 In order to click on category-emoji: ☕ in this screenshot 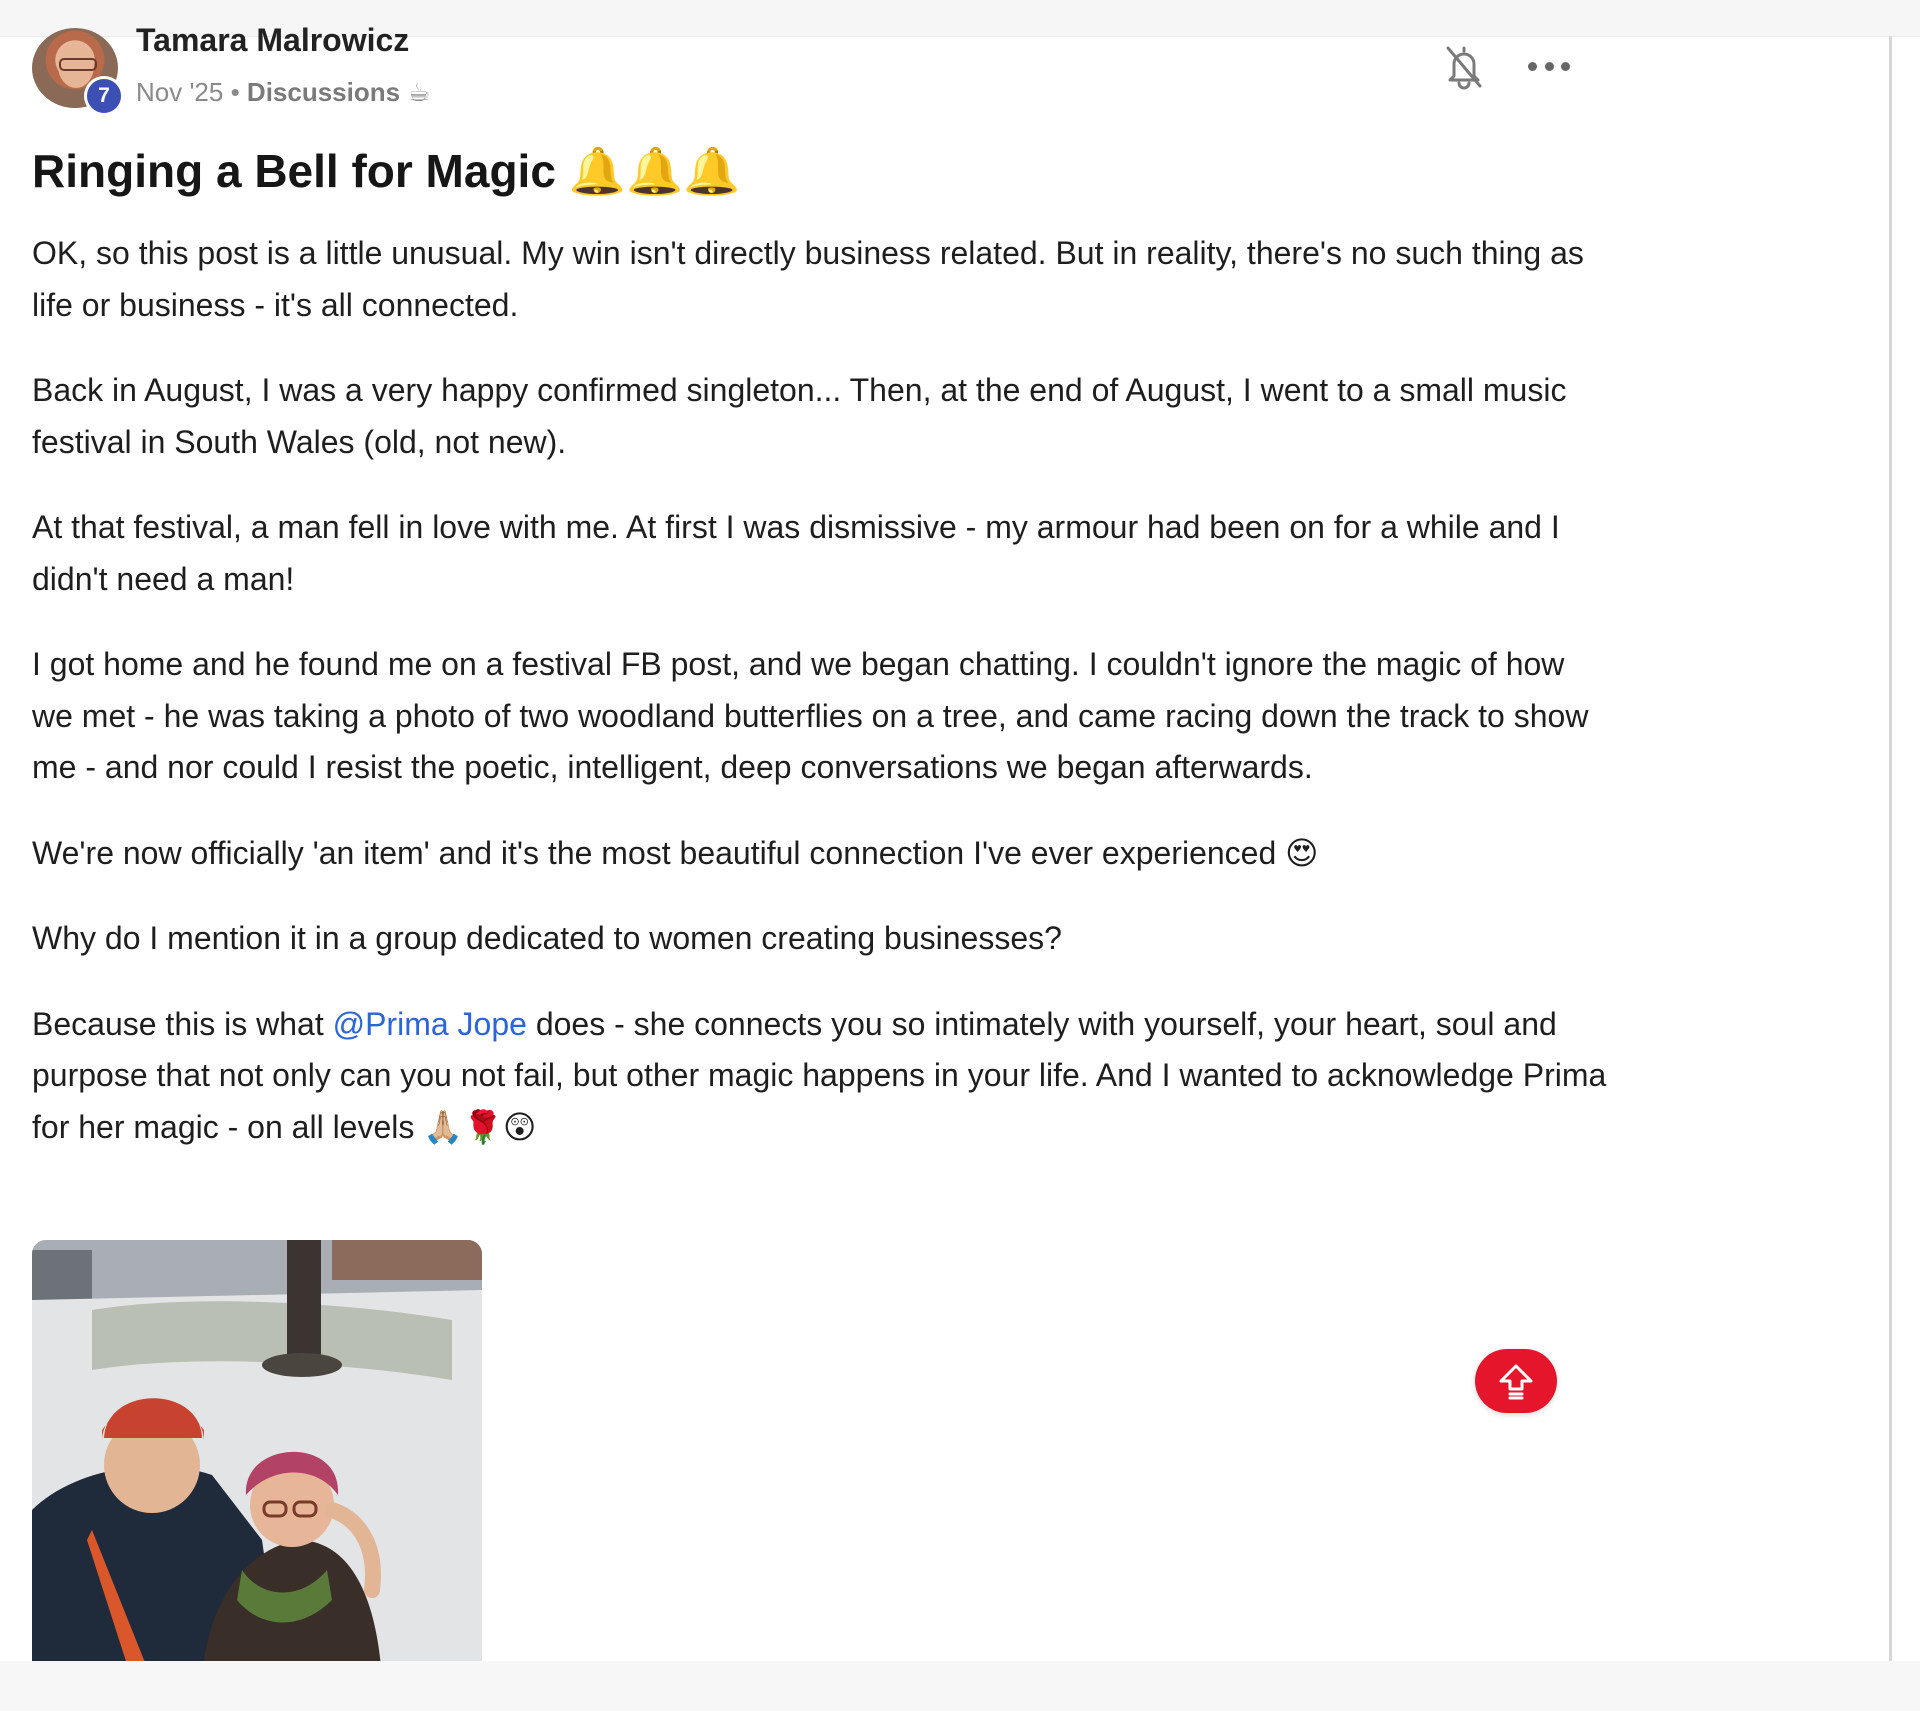, I will do `click(419, 92)`.